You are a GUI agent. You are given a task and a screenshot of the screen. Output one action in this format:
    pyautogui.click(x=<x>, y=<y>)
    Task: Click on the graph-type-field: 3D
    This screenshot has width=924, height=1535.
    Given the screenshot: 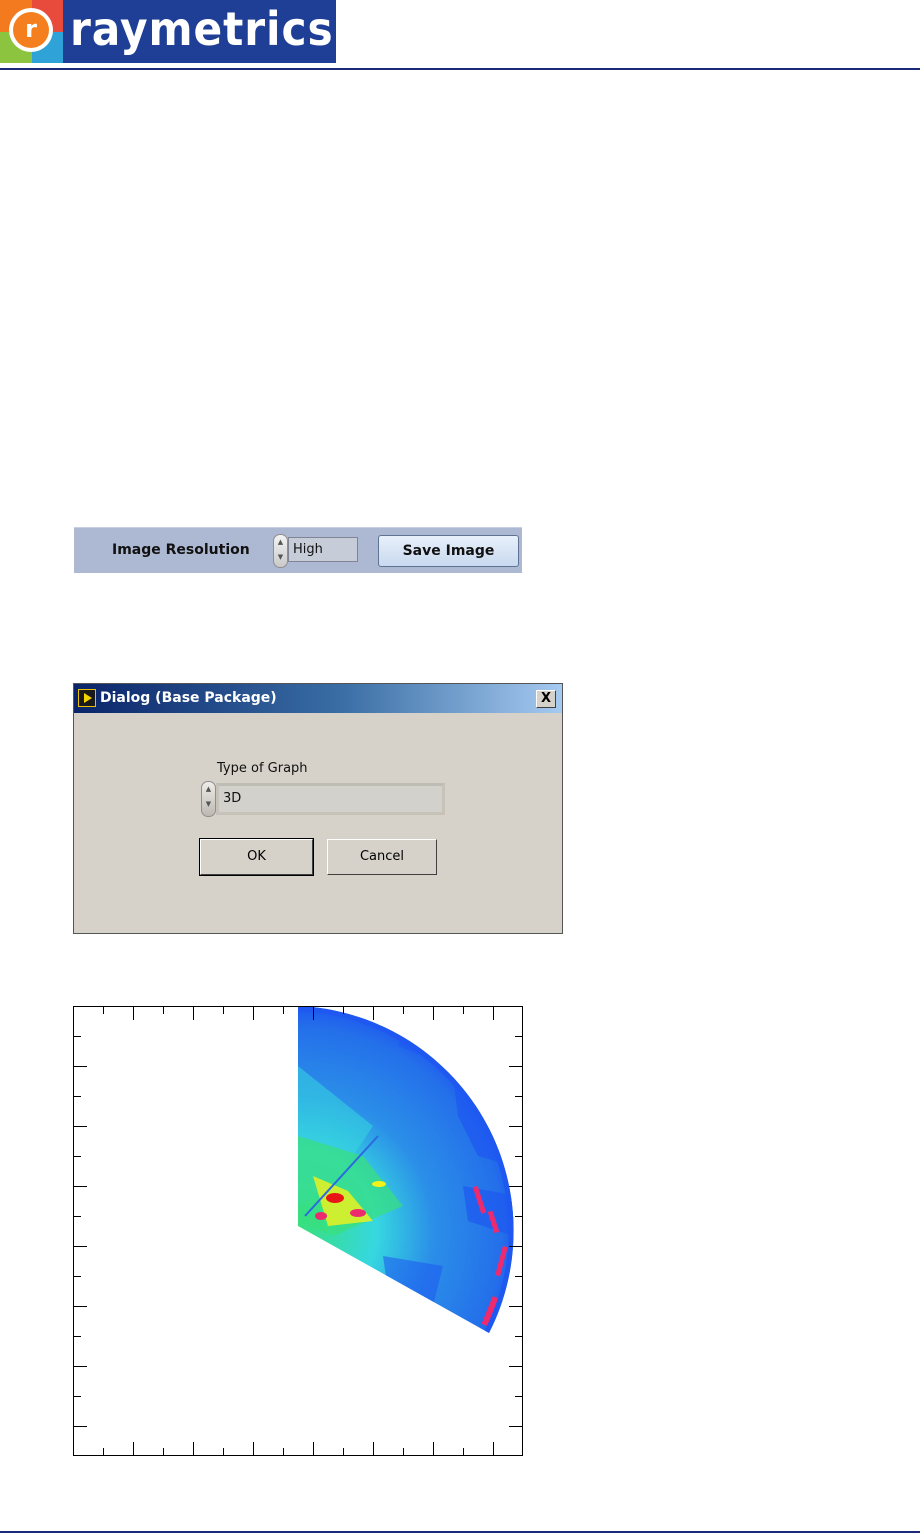 What is the action you would take?
    pyautogui.click(x=330, y=799)
    